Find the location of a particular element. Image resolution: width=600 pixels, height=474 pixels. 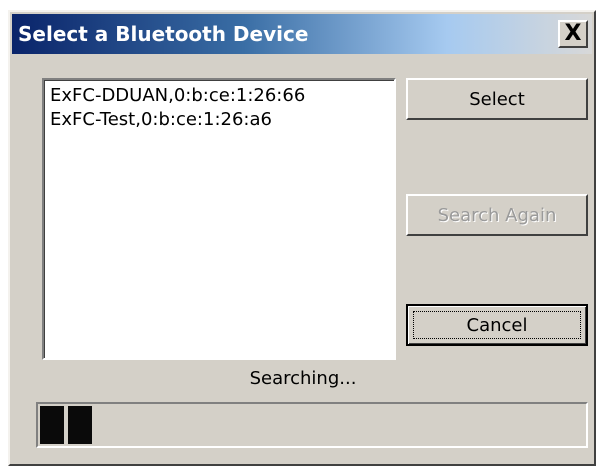

title-bar: Select a Bluetooth Device X is located at coordinates (302, 34).